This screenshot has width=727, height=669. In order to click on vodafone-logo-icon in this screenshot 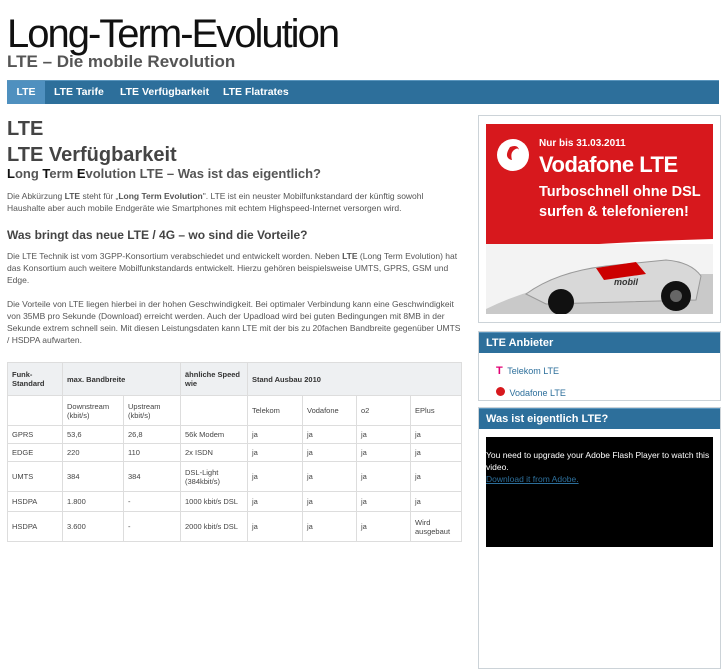, I will do `click(513, 155)`.